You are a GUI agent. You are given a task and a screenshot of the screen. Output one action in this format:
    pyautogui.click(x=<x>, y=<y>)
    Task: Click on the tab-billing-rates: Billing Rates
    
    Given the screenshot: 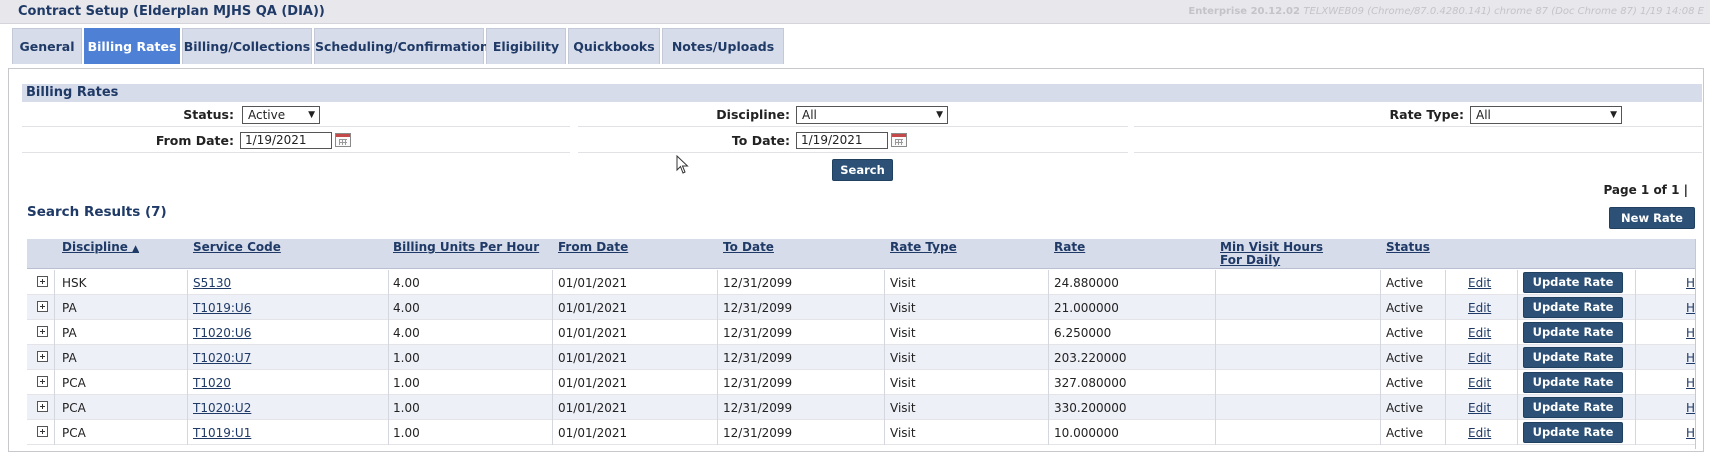 What is the action you would take?
    pyautogui.click(x=132, y=46)
    